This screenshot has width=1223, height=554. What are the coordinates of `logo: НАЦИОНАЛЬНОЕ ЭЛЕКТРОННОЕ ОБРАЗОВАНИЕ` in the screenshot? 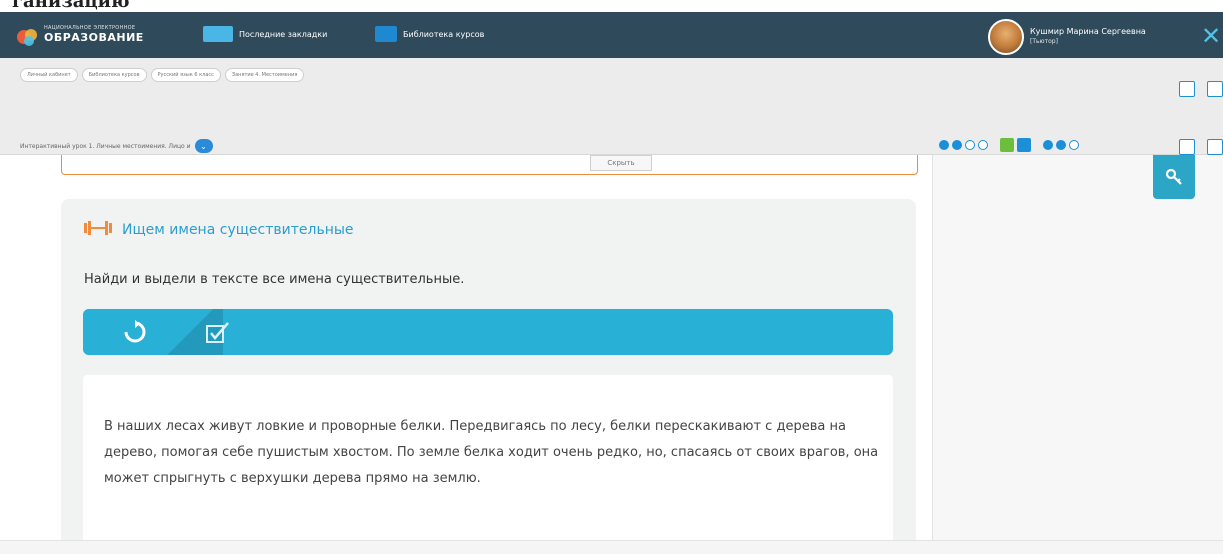 It's located at (94, 34).